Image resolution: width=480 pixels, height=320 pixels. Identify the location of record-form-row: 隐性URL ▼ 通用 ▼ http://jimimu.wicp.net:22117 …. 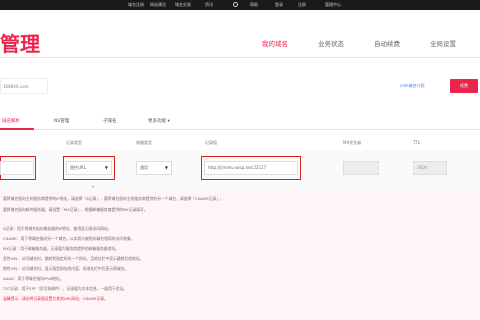
(240, 170).